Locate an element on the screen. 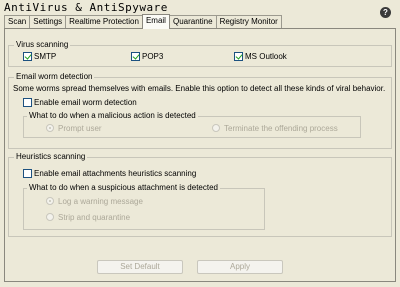  tab-realtime-protection: Realtime Protection is located at coordinates (104, 22).